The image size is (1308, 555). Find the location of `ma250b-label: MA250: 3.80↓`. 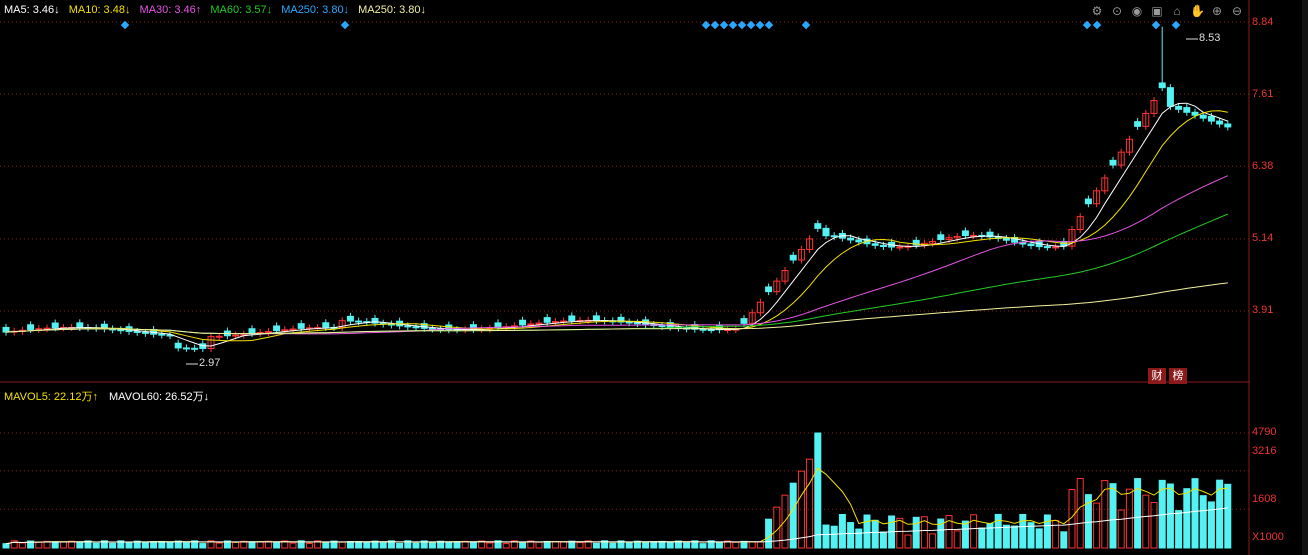

ma250b-label: MA250: 3.80↓ is located at coordinates (392, 10).